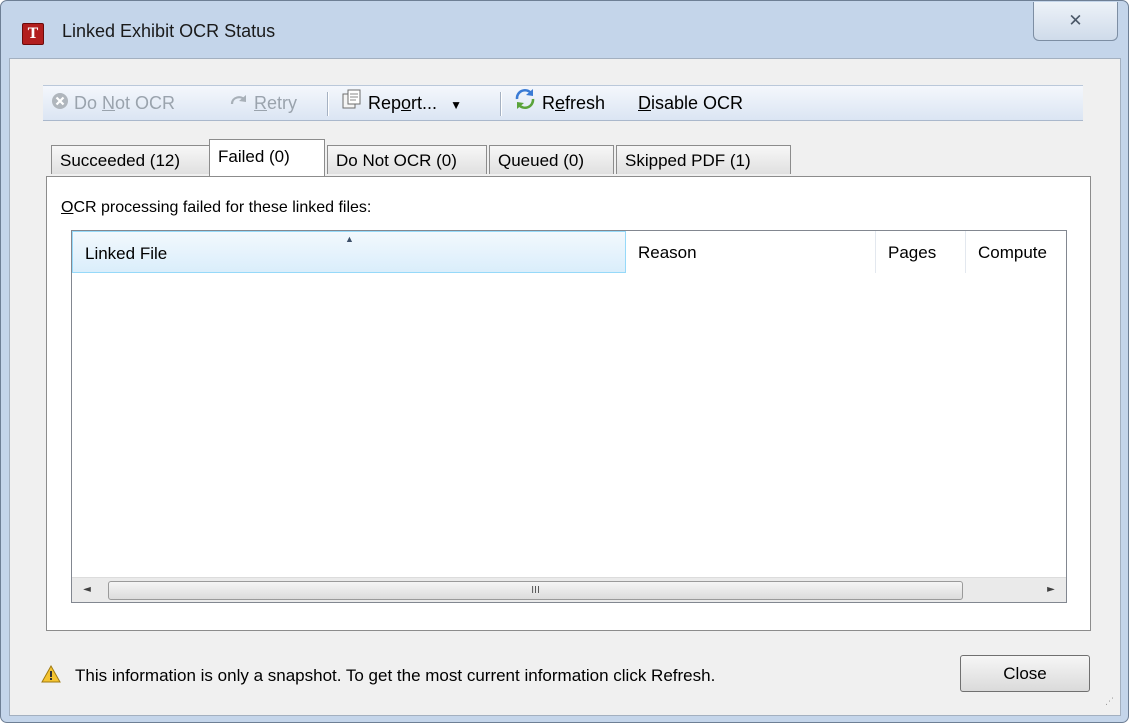 The image size is (1129, 723). Describe the element at coordinates (697, 103) in the screenshot. I see `disable-ocr-label: isable OCR` at that location.